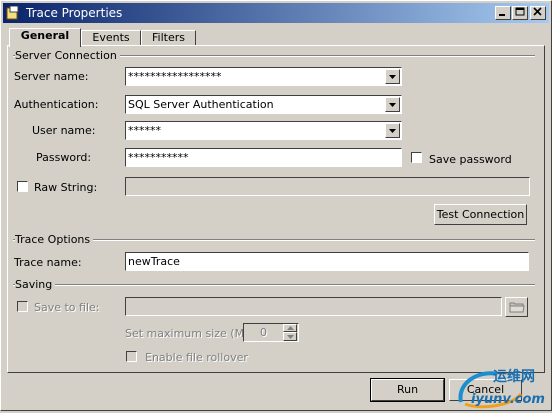 The height and width of the screenshot is (413, 552). What do you see at coordinates (67, 55) in the screenshot?
I see `server-connection-heading: Server Connection` at bounding box center [67, 55].